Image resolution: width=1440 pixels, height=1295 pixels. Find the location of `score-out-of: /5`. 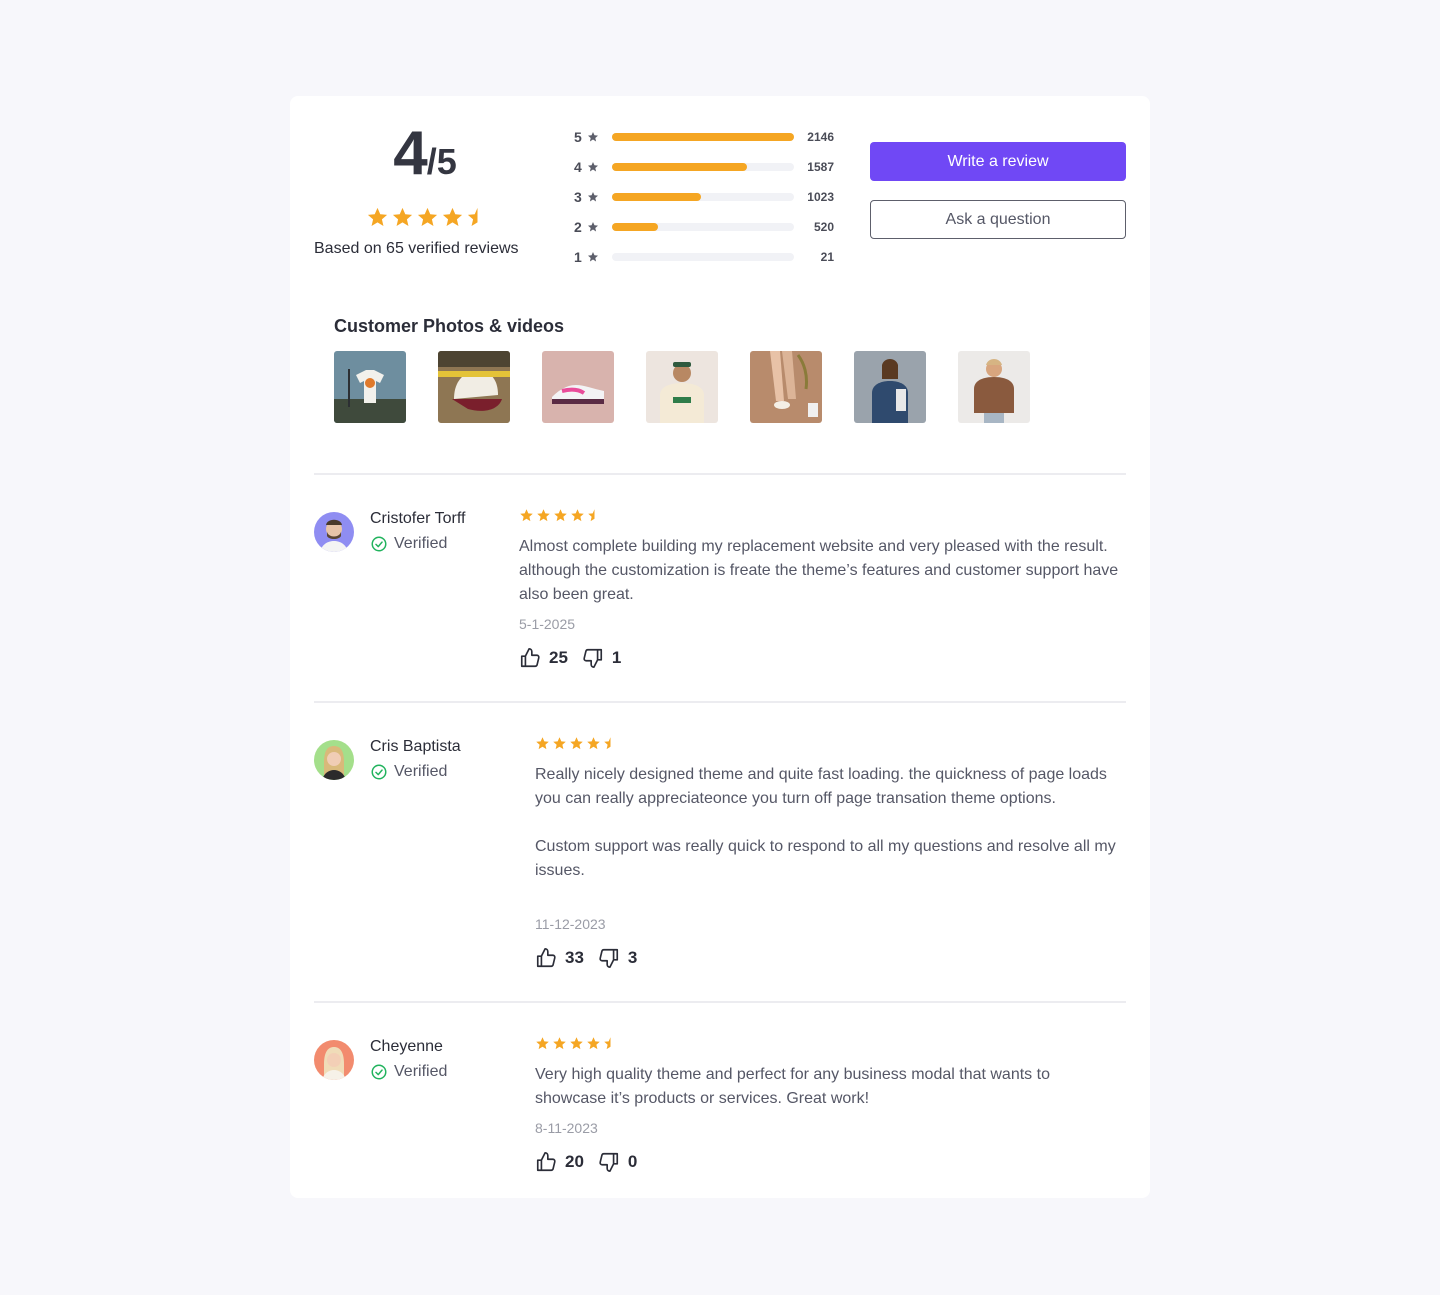

score-out-of: /5 is located at coordinates (441, 161).